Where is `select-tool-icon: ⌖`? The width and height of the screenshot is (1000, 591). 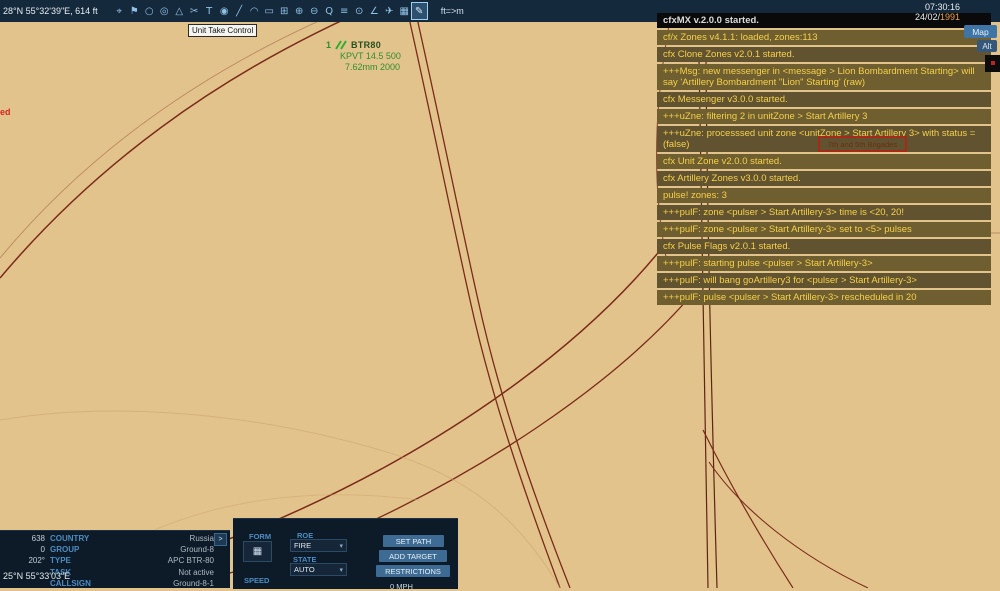 select-tool-icon: ⌖ is located at coordinates (119, 11).